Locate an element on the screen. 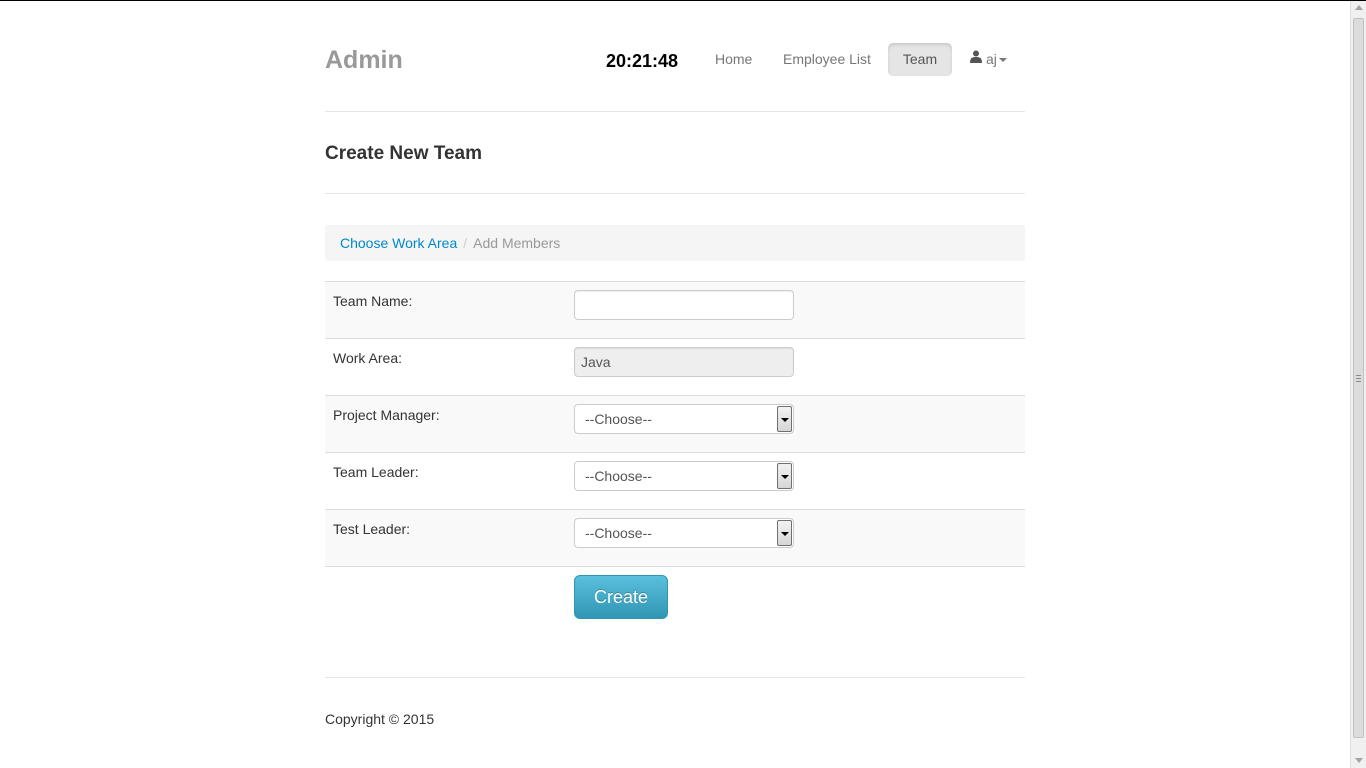 The width and height of the screenshot is (1366, 768). form-row-team-name: Team Name: is located at coordinates (675, 310).